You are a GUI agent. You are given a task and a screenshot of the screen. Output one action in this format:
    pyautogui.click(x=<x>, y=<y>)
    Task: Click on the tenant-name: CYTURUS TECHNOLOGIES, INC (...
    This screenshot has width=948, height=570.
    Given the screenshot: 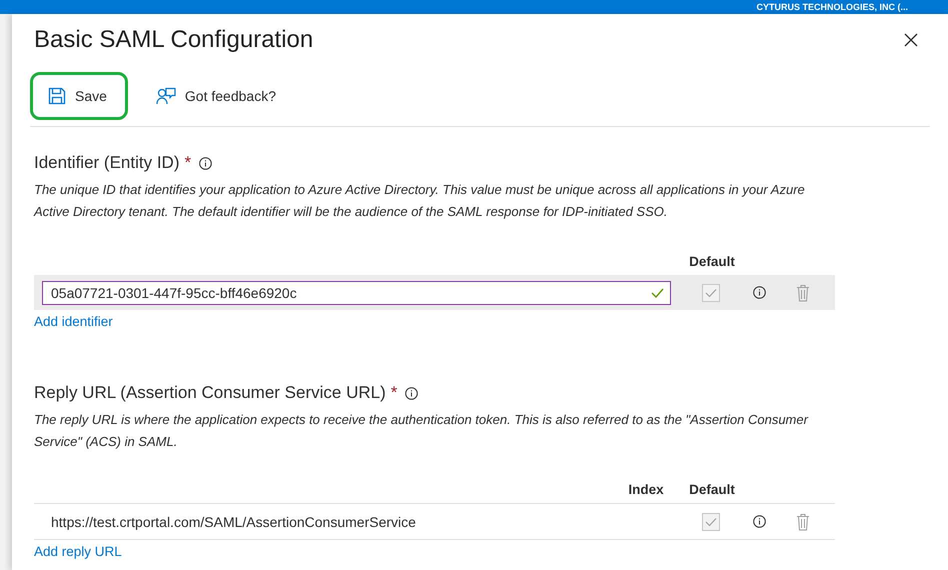 What is the action you would take?
    pyautogui.click(x=832, y=7)
    